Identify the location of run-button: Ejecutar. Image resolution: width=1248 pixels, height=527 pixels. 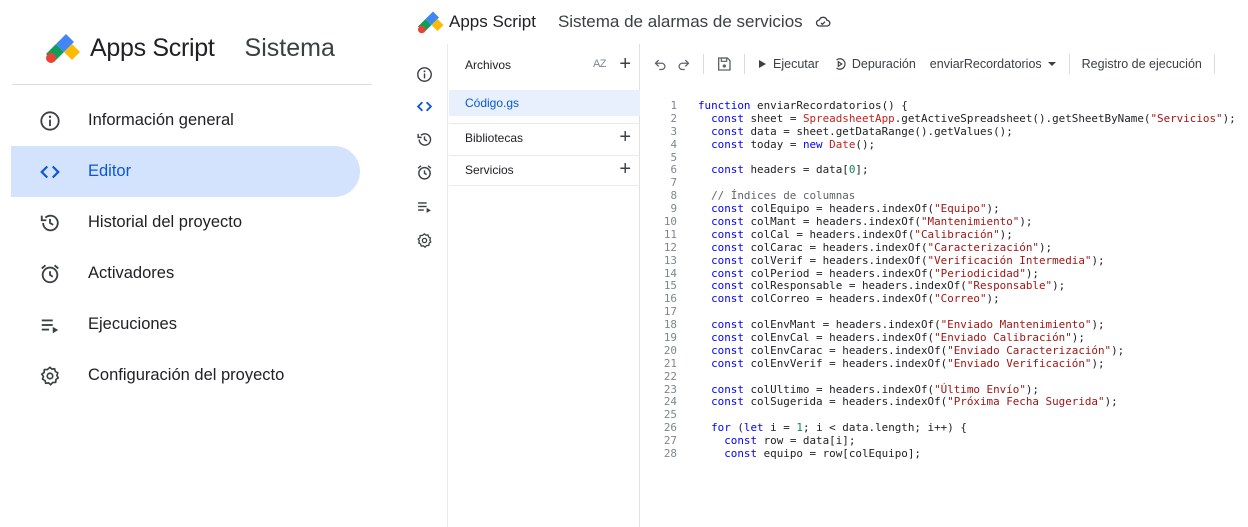
(788, 64).